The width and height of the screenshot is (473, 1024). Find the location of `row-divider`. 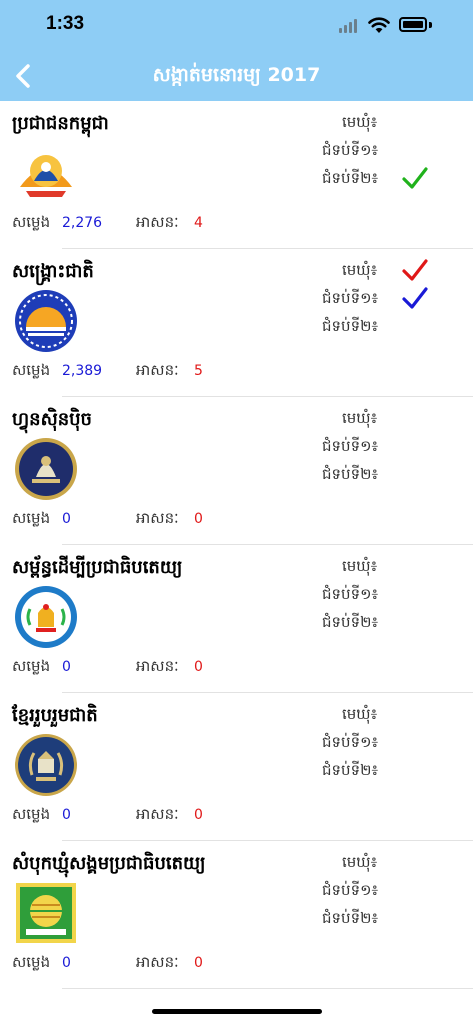

row-divider is located at coordinates (267, 988).